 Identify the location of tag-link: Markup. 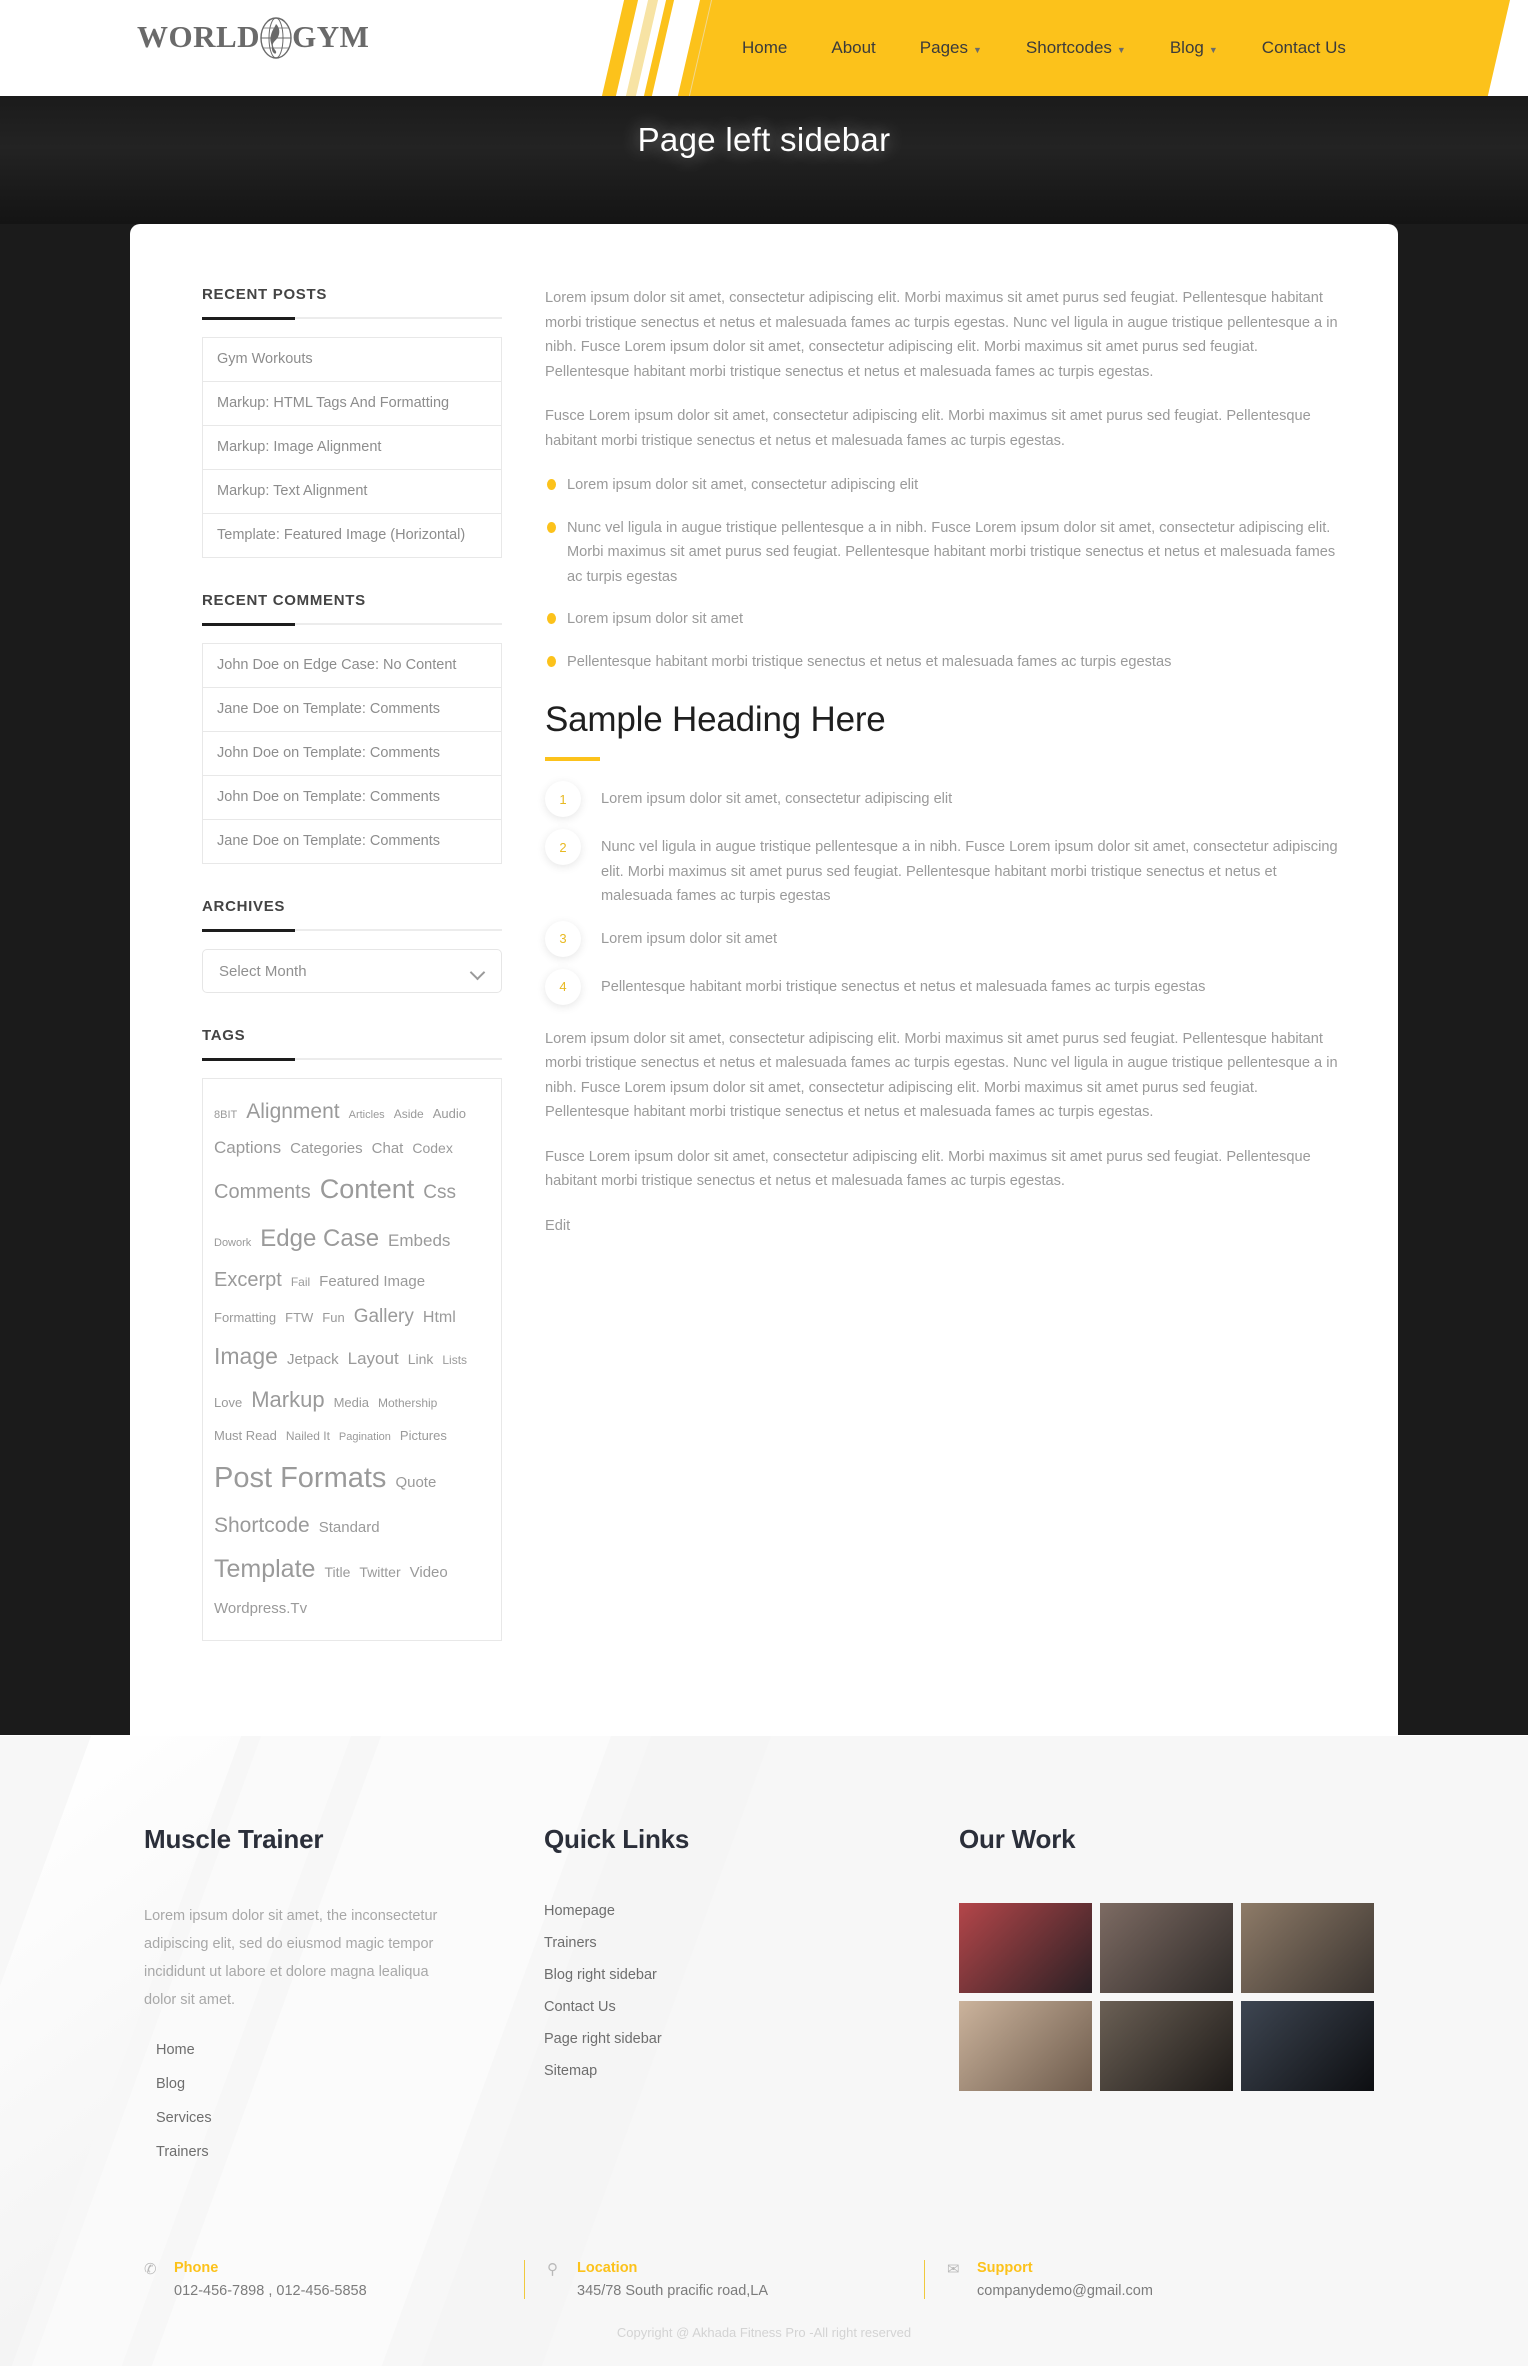
(287, 1400).